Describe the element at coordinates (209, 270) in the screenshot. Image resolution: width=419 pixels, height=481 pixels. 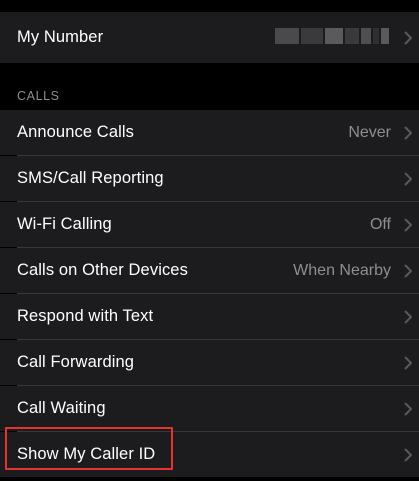
I see `calls-on-other-devices-row: Calls on Other Devices When Nearby` at that location.